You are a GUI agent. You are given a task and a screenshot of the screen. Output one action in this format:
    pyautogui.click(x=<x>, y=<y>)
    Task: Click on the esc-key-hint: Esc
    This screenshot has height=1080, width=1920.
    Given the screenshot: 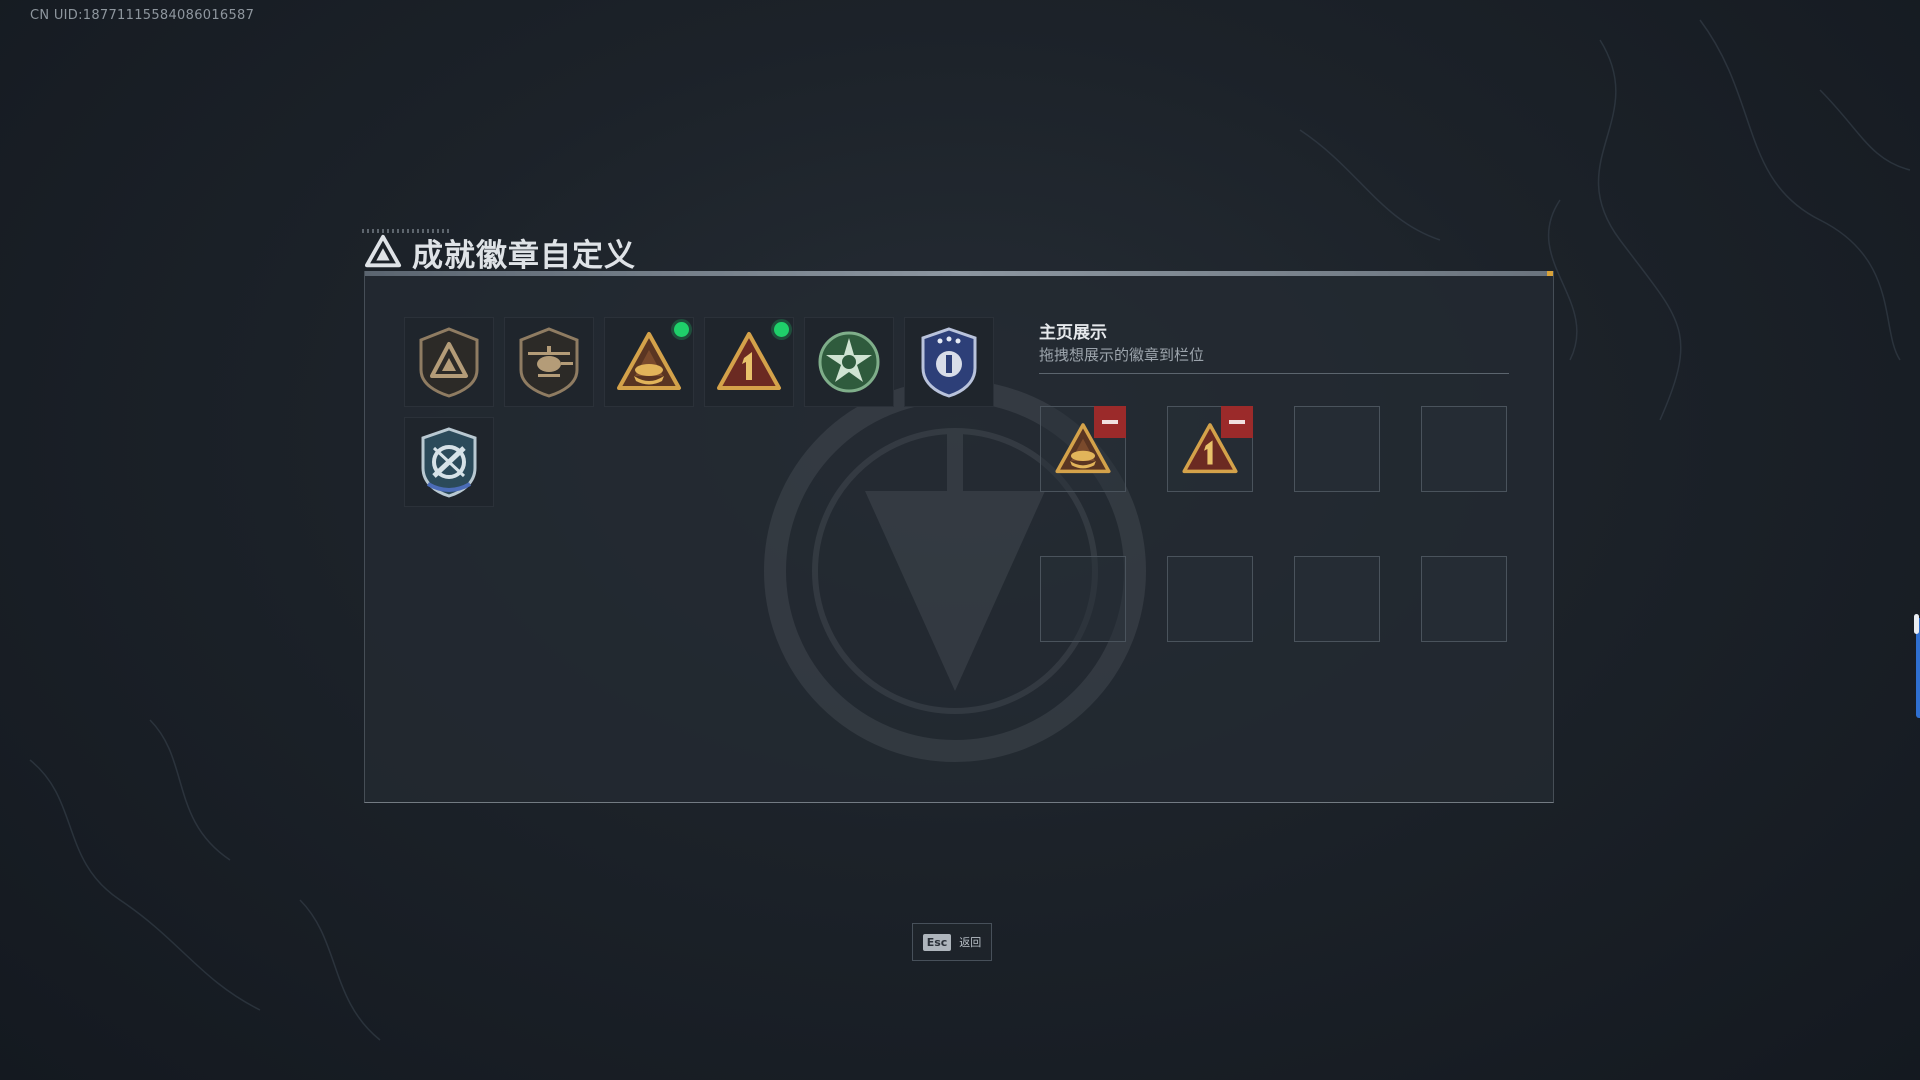 What is the action you would take?
    pyautogui.click(x=937, y=942)
    